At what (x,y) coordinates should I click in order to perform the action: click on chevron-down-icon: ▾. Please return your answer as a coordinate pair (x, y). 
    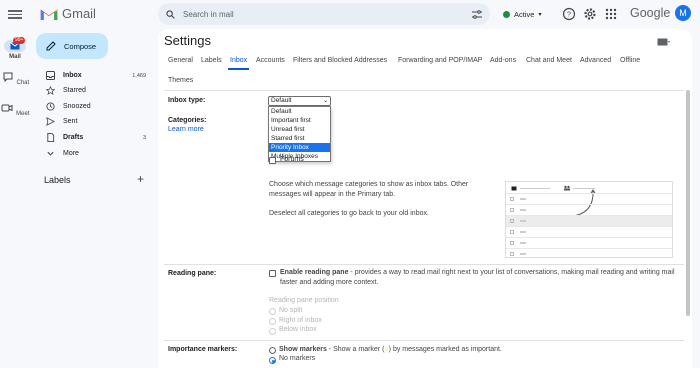
    Looking at the image, I should click on (540, 14).